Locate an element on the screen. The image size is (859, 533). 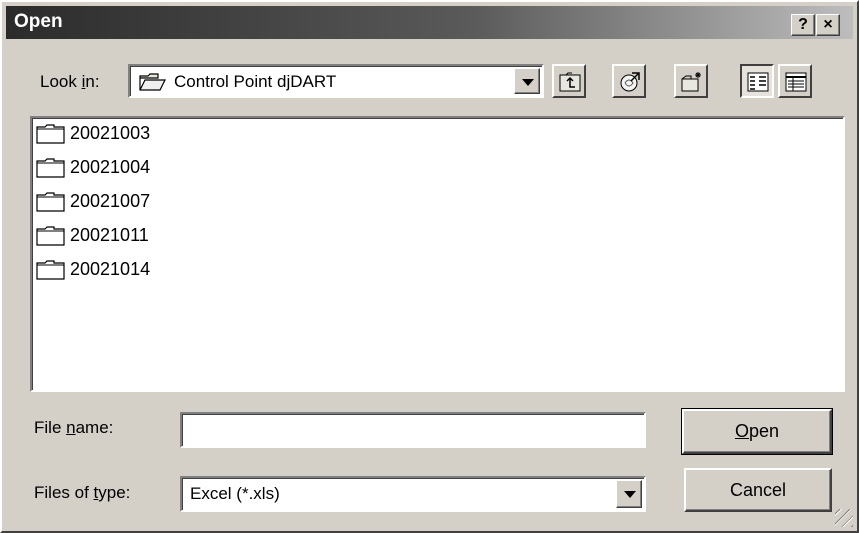
close-button: × is located at coordinates (828, 25).